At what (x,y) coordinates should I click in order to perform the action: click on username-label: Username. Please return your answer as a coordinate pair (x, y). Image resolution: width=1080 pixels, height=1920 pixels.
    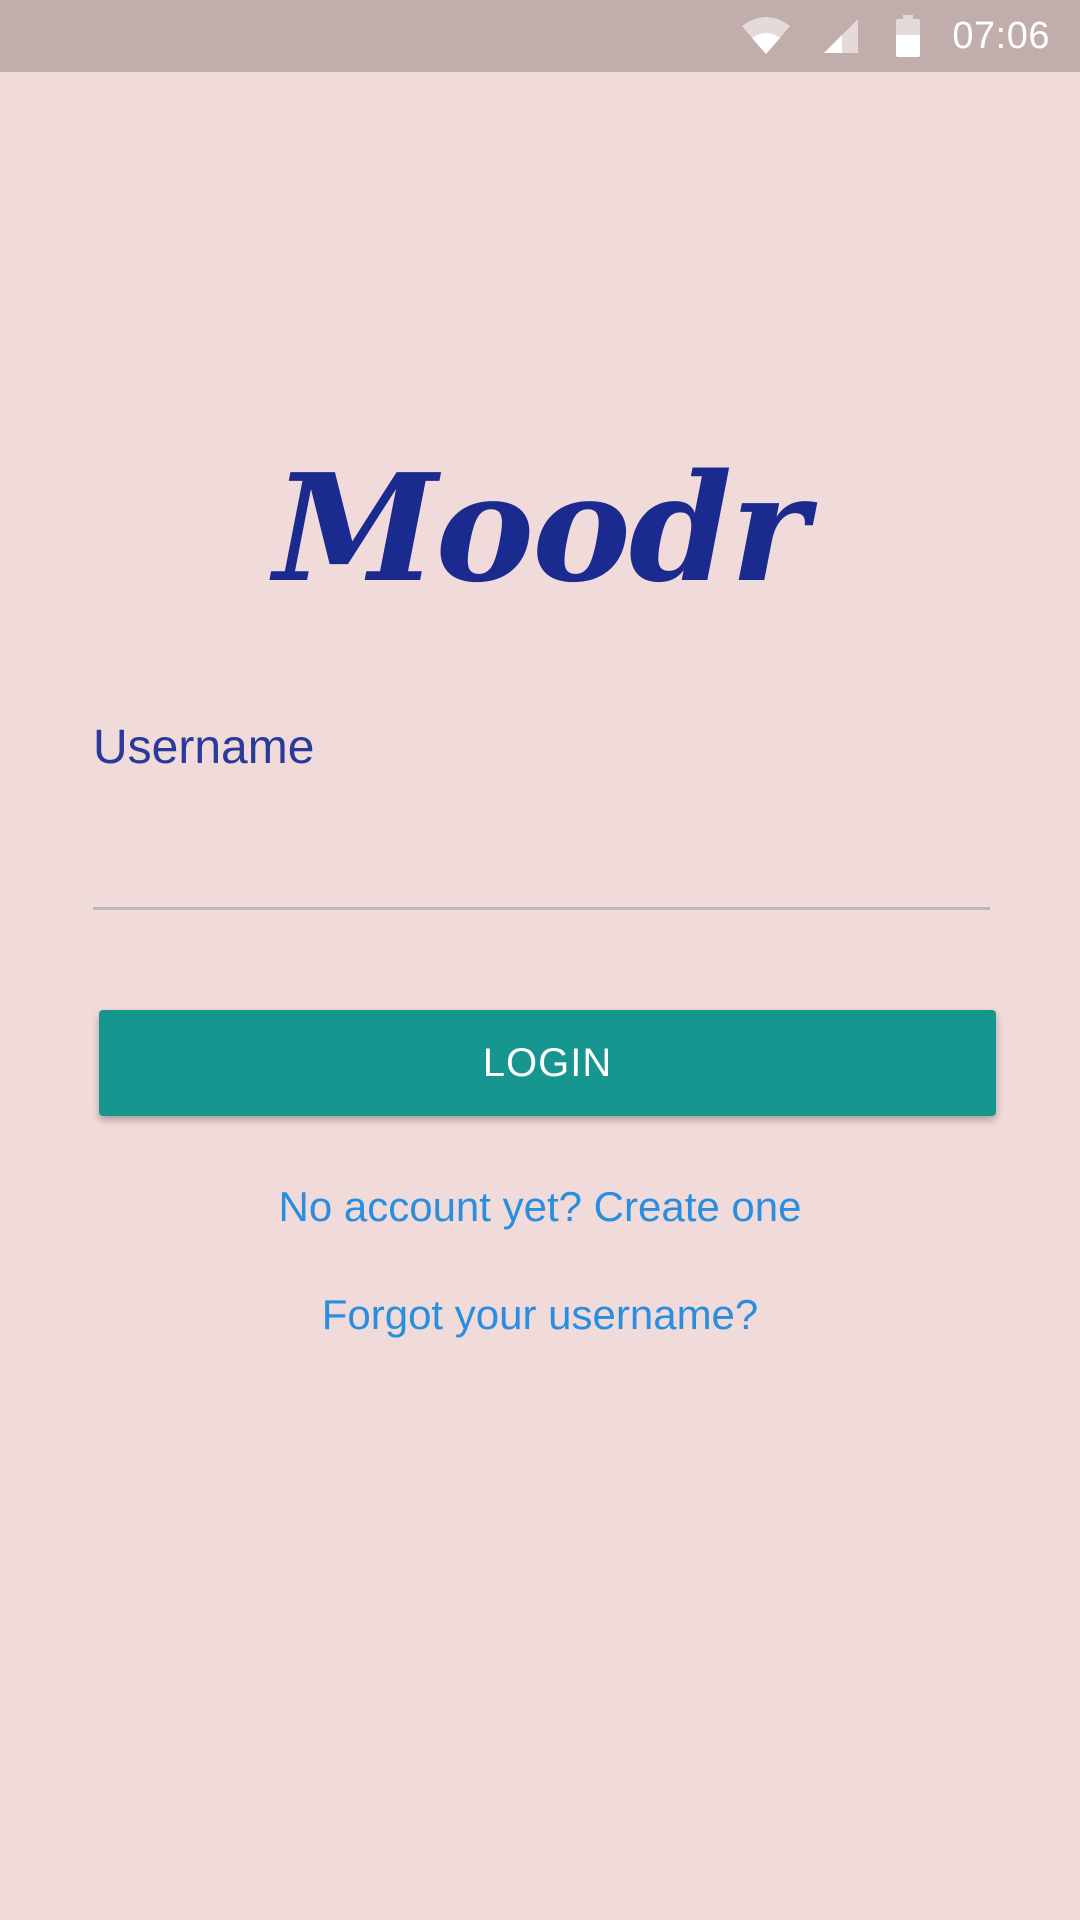
    Looking at the image, I should click on (204, 747).